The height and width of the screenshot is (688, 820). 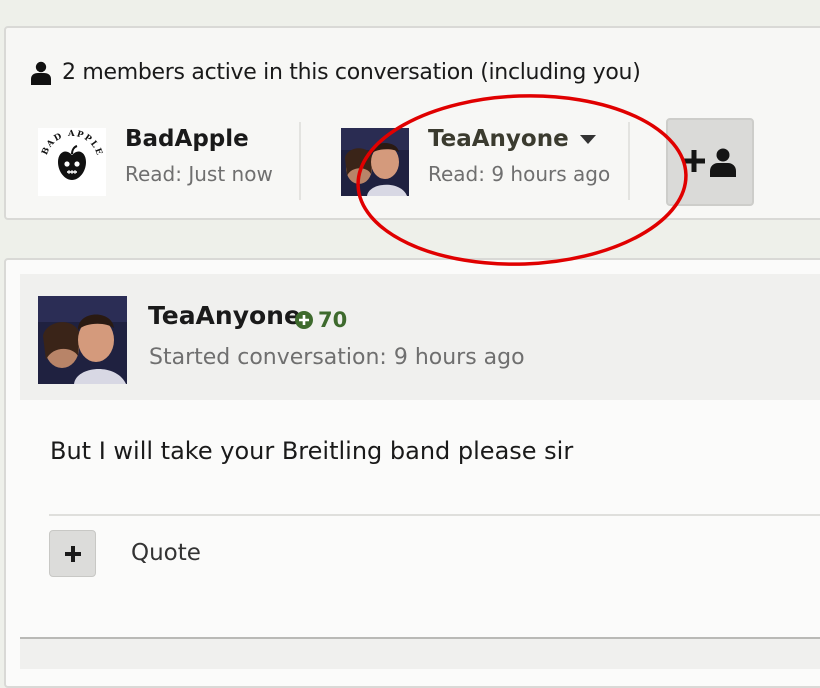 I want to click on member-name: TeaAnyone, so click(x=512, y=139).